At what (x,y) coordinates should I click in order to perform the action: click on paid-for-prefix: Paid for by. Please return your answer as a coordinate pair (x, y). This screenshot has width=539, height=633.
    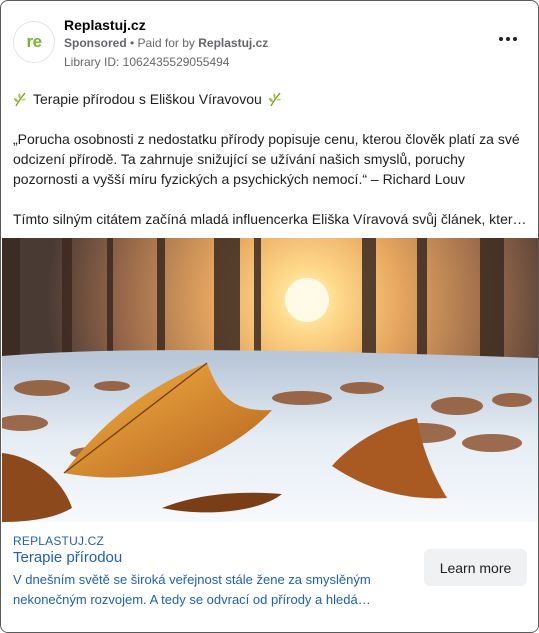
    Looking at the image, I should click on (168, 43).